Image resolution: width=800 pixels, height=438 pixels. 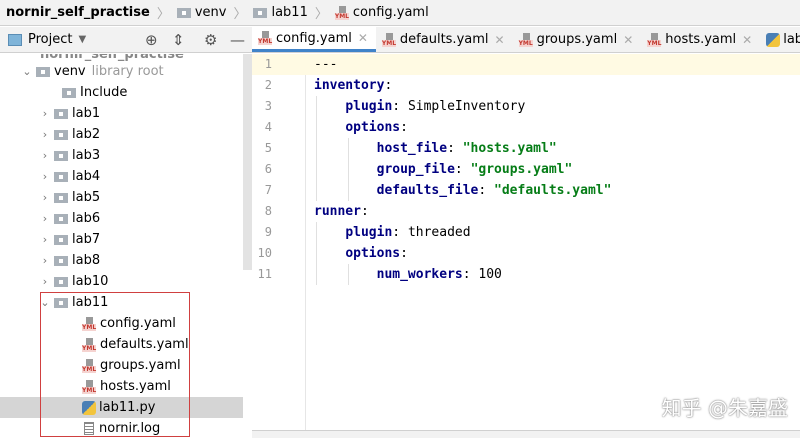 What do you see at coordinates (268, 148) in the screenshot?
I see `line-number: 5` at bounding box center [268, 148].